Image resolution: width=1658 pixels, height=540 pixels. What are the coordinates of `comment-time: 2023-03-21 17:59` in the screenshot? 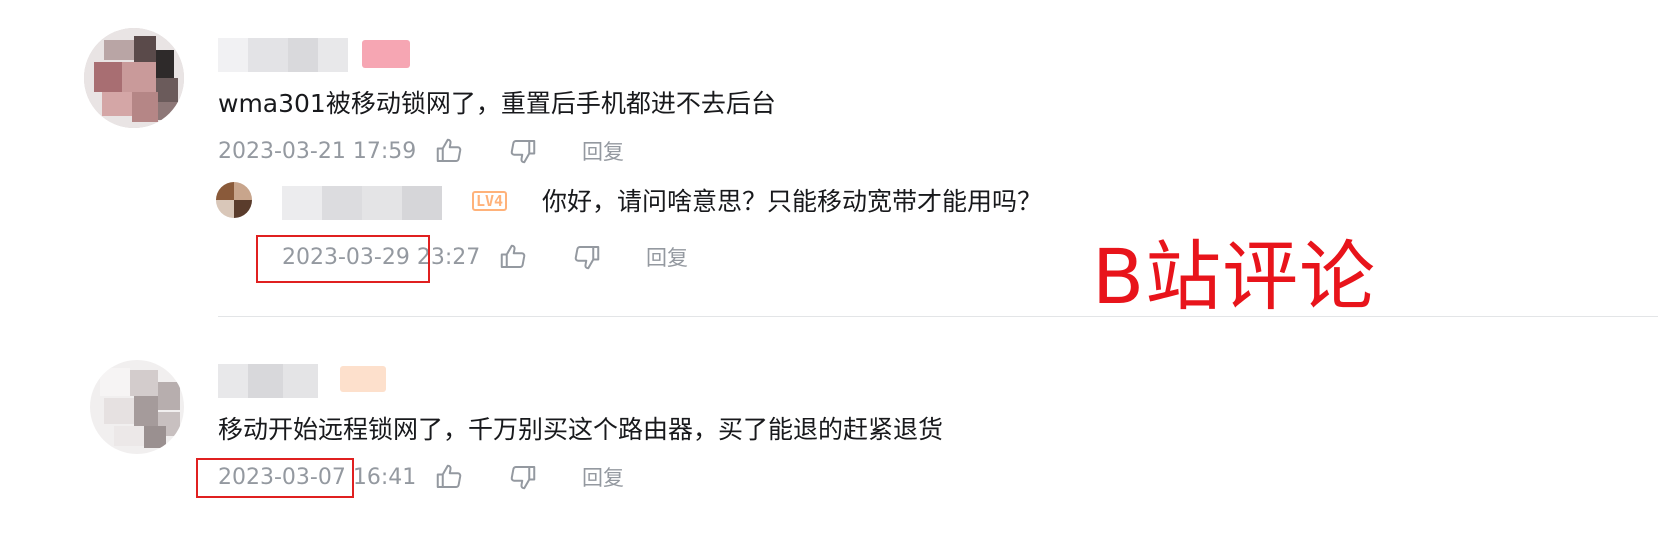 It's located at (317, 151).